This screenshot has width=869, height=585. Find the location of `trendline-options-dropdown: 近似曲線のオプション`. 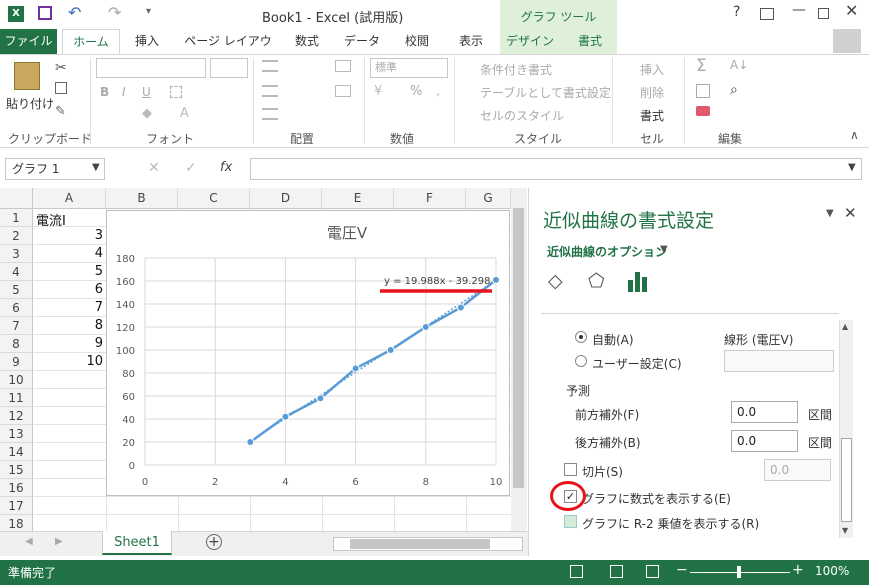

trendline-options-dropdown: 近似曲線のオプション is located at coordinates (607, 251).